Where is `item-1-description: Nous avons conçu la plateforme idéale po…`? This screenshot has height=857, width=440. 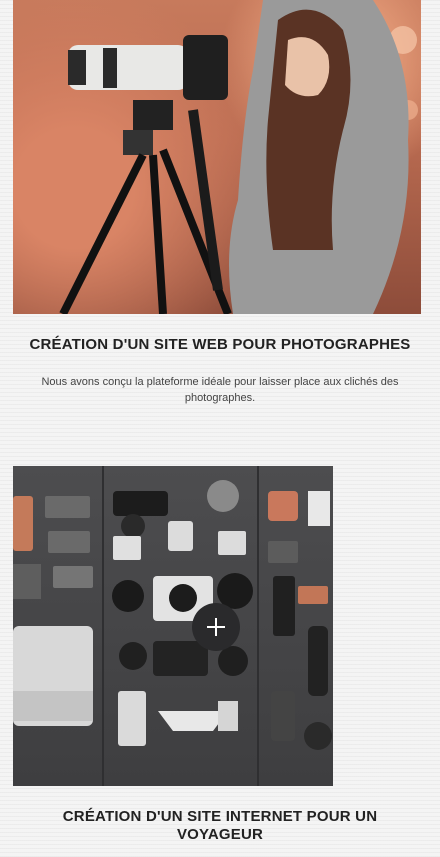 item-1-description: Nous avons conçu la plateforme idéale po… is located at coordinates (220, 390).